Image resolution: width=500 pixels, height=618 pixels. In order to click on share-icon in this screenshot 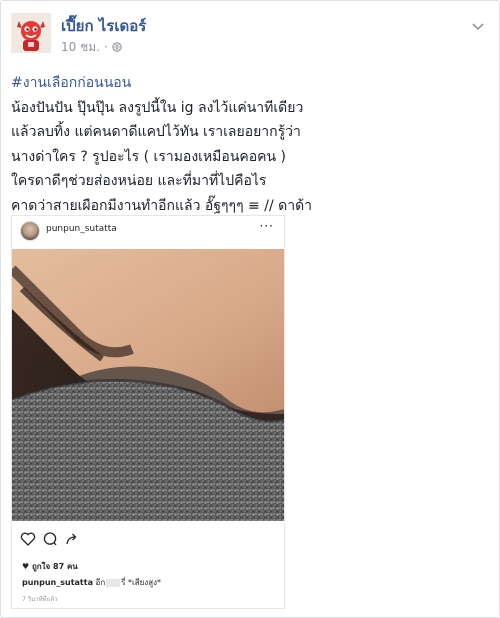, I will do `click(72, 539)`.